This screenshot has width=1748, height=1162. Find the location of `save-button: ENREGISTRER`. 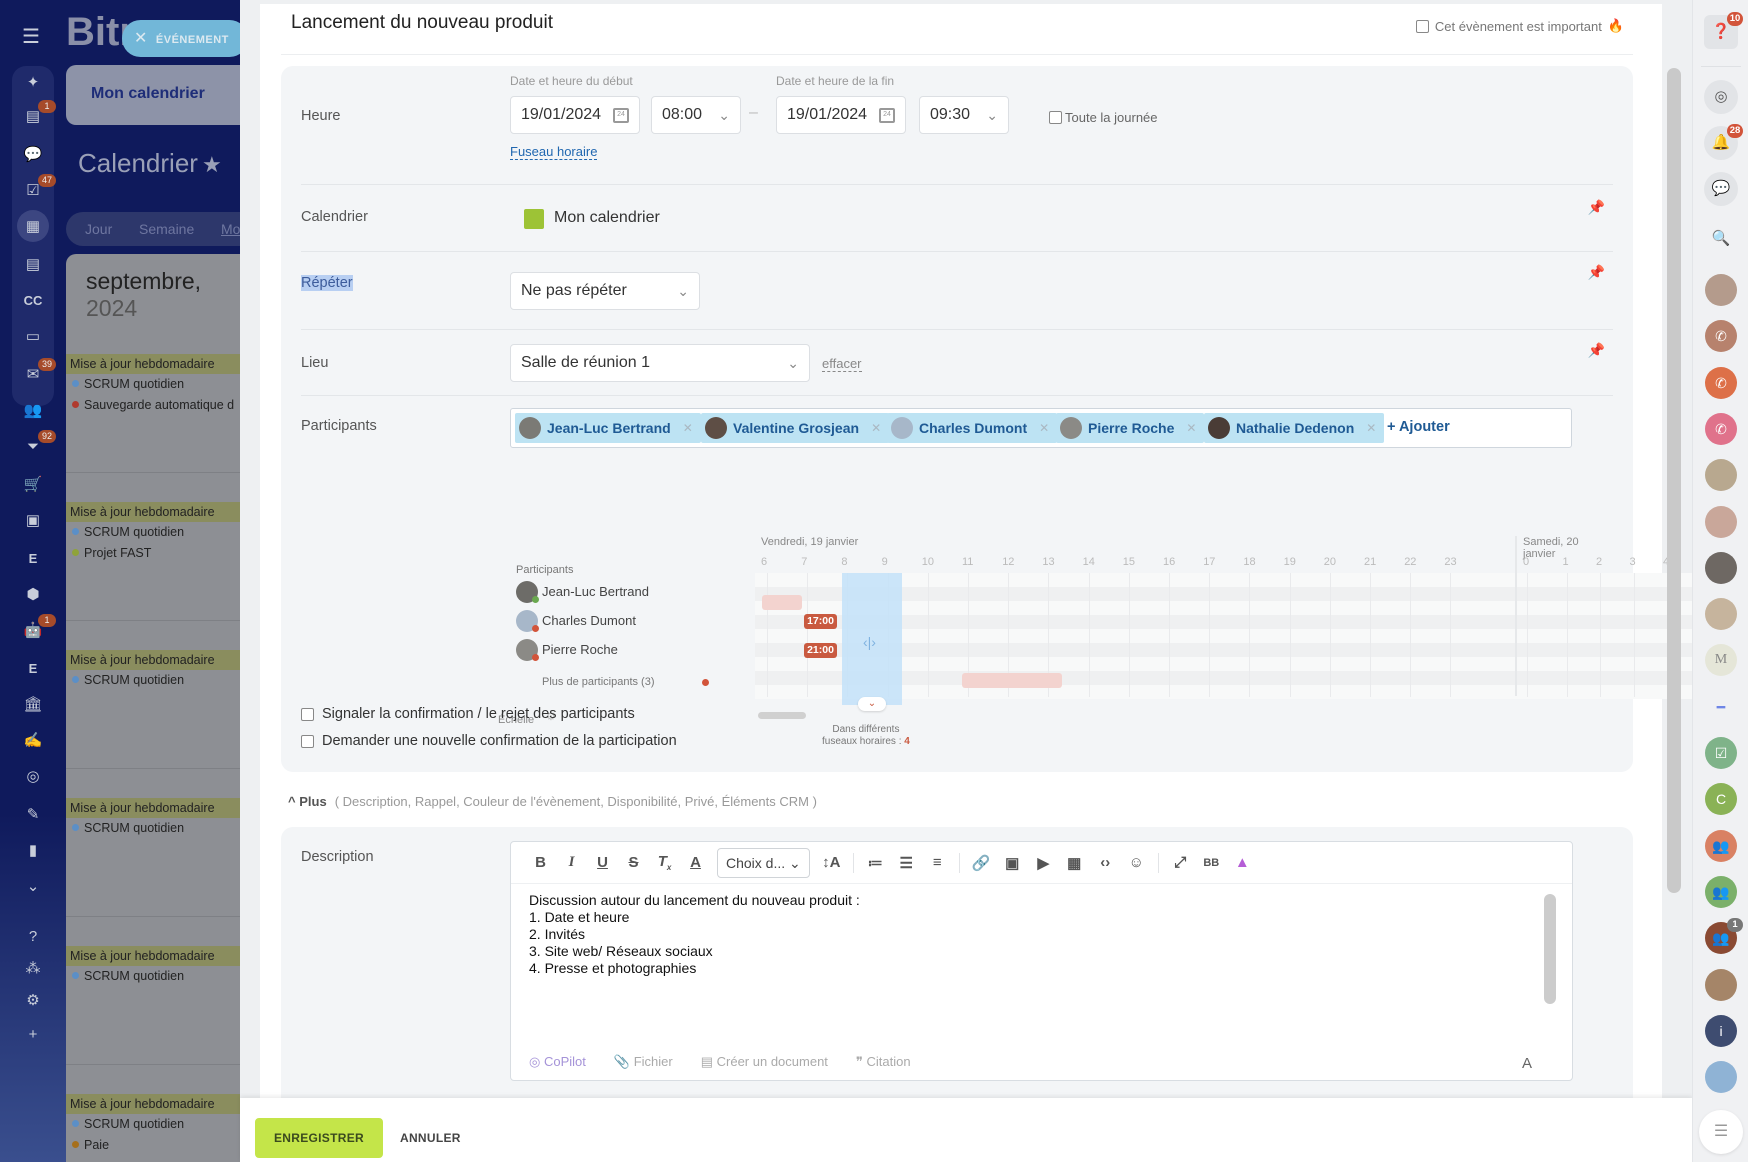

save-button: ENREGISTRER is located at coordinates (319, 1138).